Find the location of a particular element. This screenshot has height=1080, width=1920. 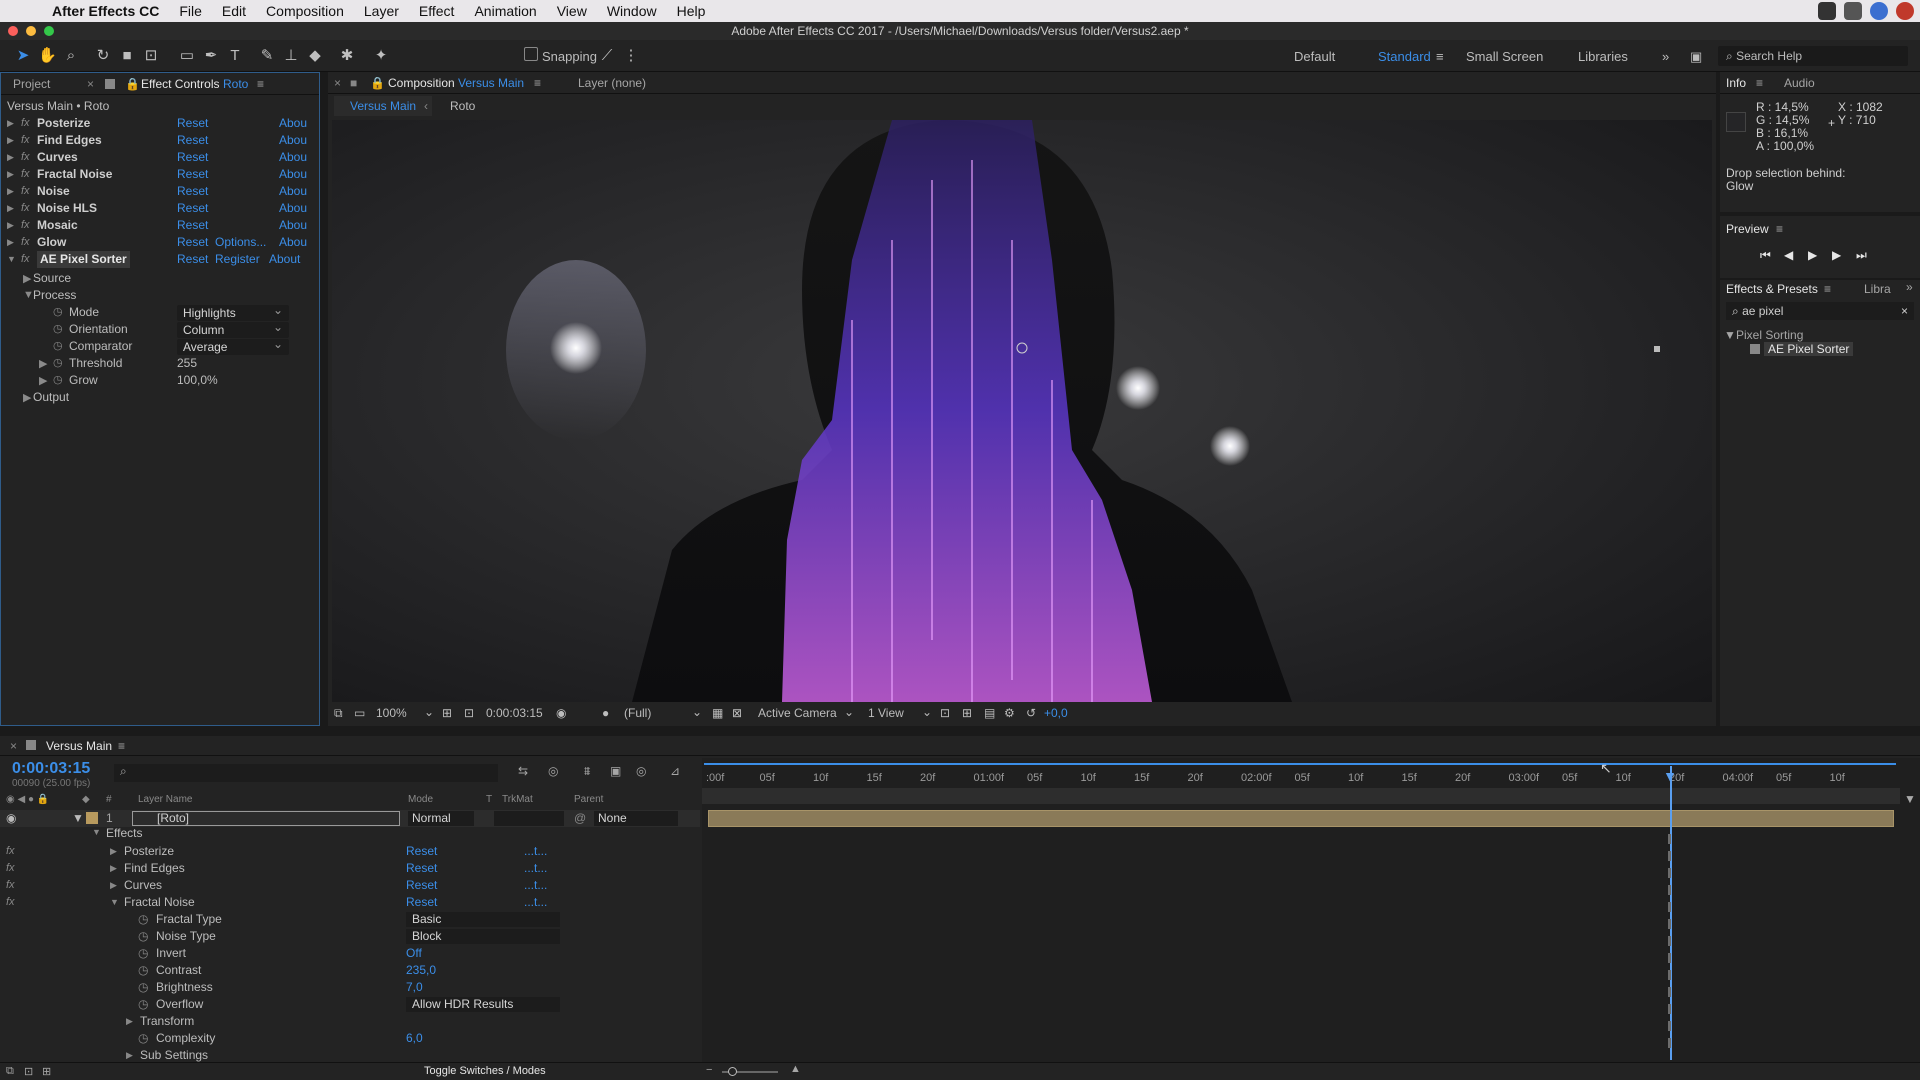

comp-panel-menu-icon: ≡ is located at coordinates (537, 83).